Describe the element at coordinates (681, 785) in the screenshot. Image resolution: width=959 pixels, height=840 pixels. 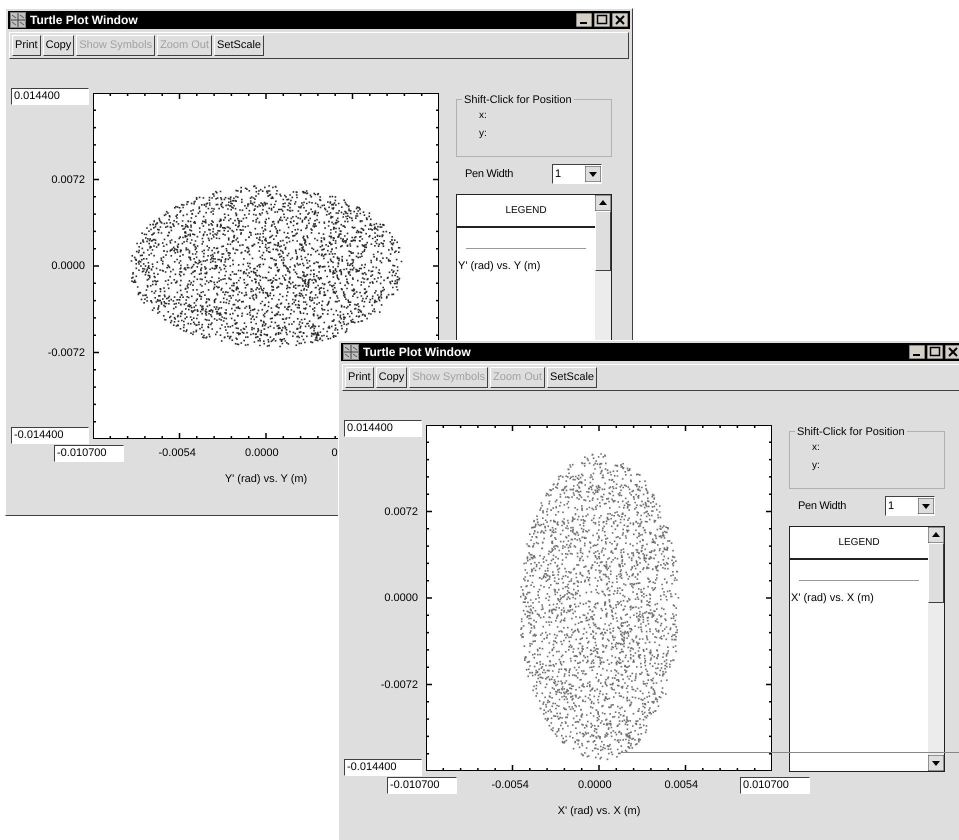
I see `x-tick-label: 0.0054` at that location.